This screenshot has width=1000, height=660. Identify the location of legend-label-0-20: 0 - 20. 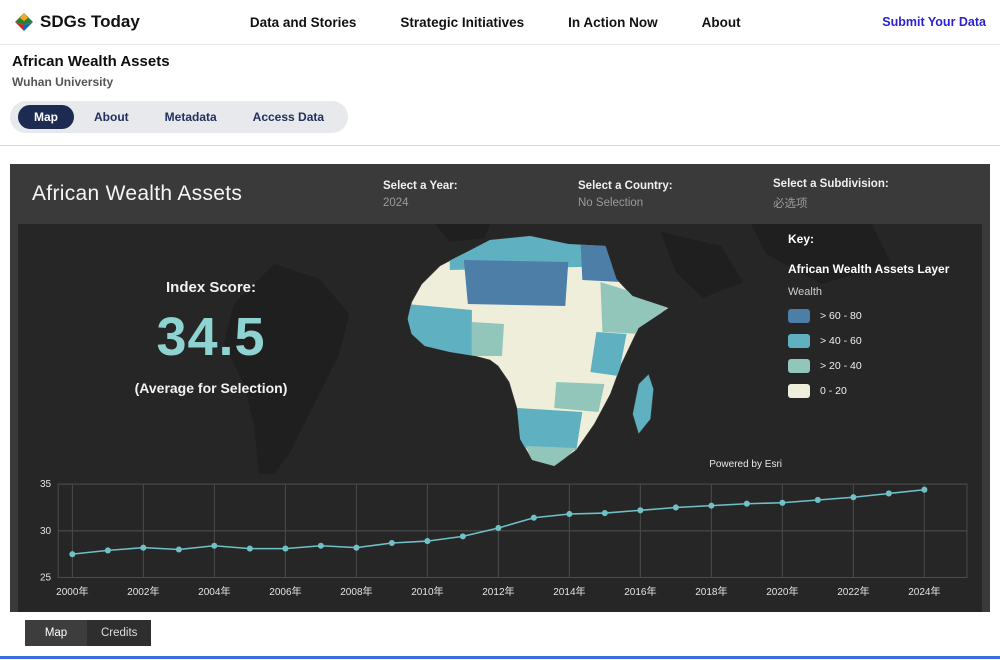
(833, 391).